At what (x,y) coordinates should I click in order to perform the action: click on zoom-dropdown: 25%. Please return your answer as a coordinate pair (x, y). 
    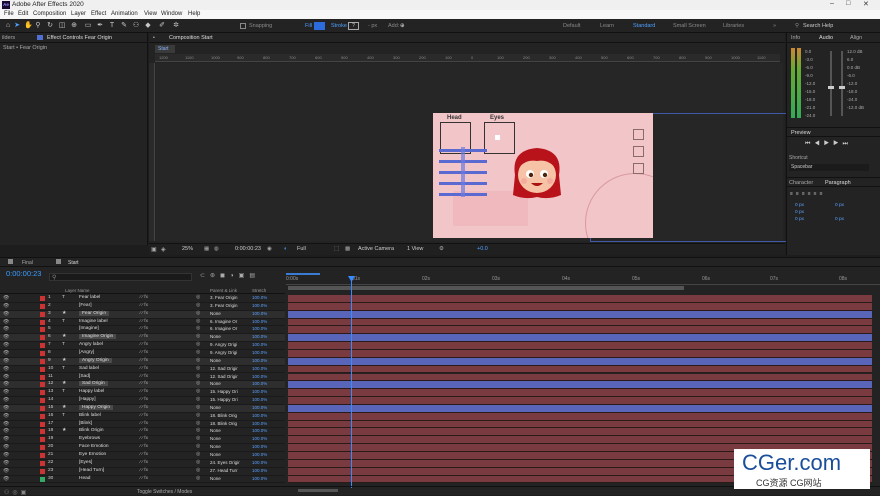
    Looking at the image, I should click on (187, 249).